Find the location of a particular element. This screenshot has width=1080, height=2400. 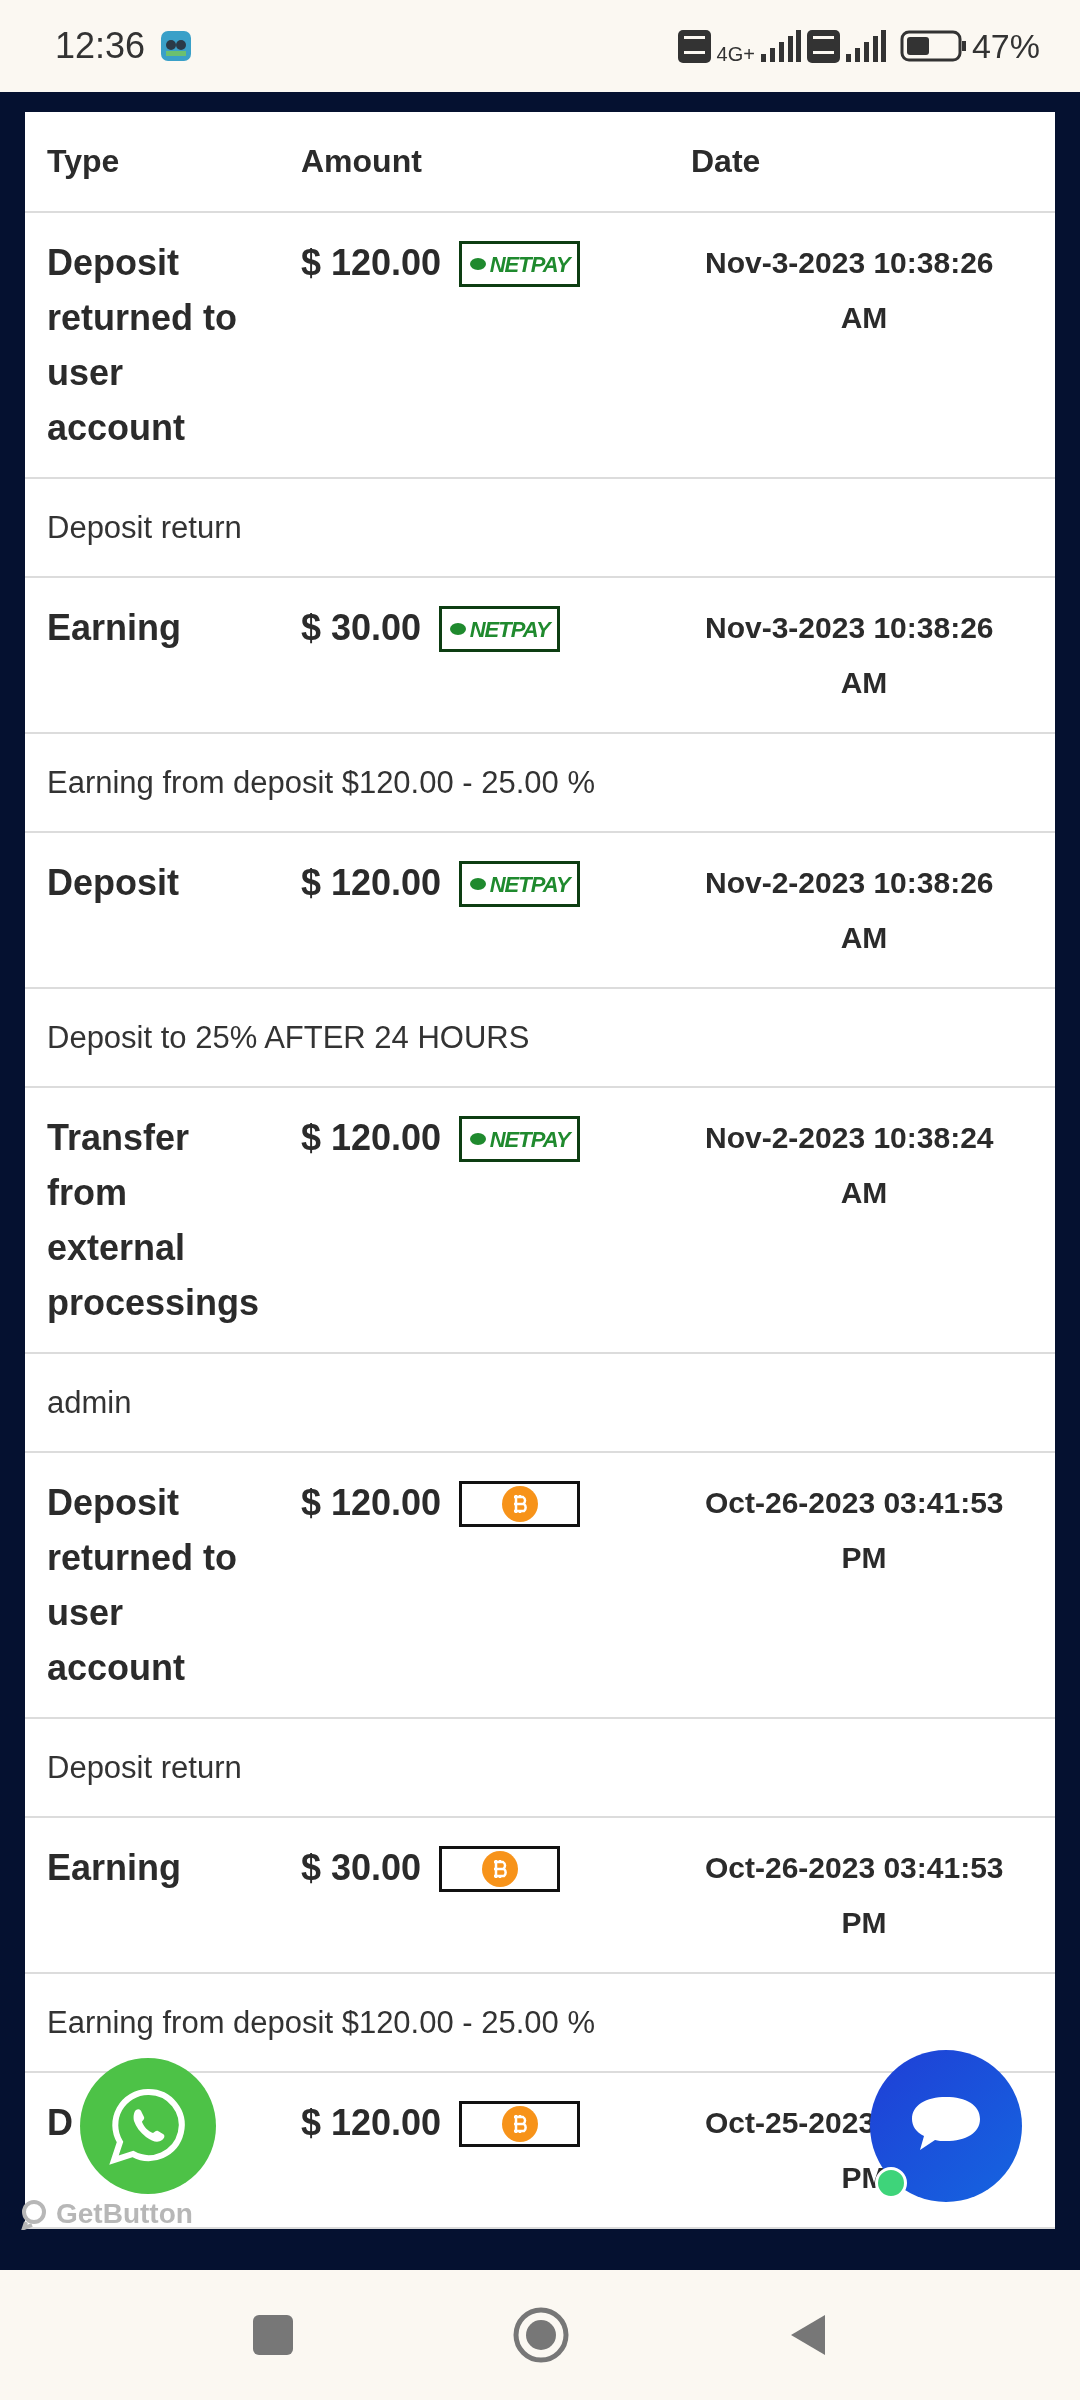

transaction-description: Deposit to 25% AFTER 24 HOURS is located at coordinates (540, 1038).